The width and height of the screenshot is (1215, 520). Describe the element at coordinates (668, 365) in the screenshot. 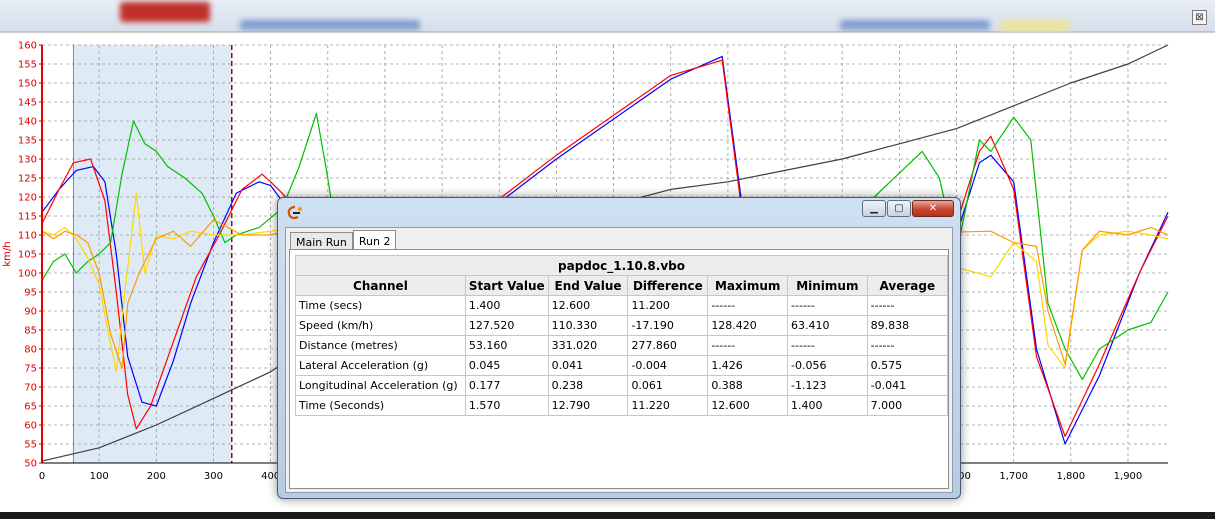

I see `table-cell: -0.004` at that location.